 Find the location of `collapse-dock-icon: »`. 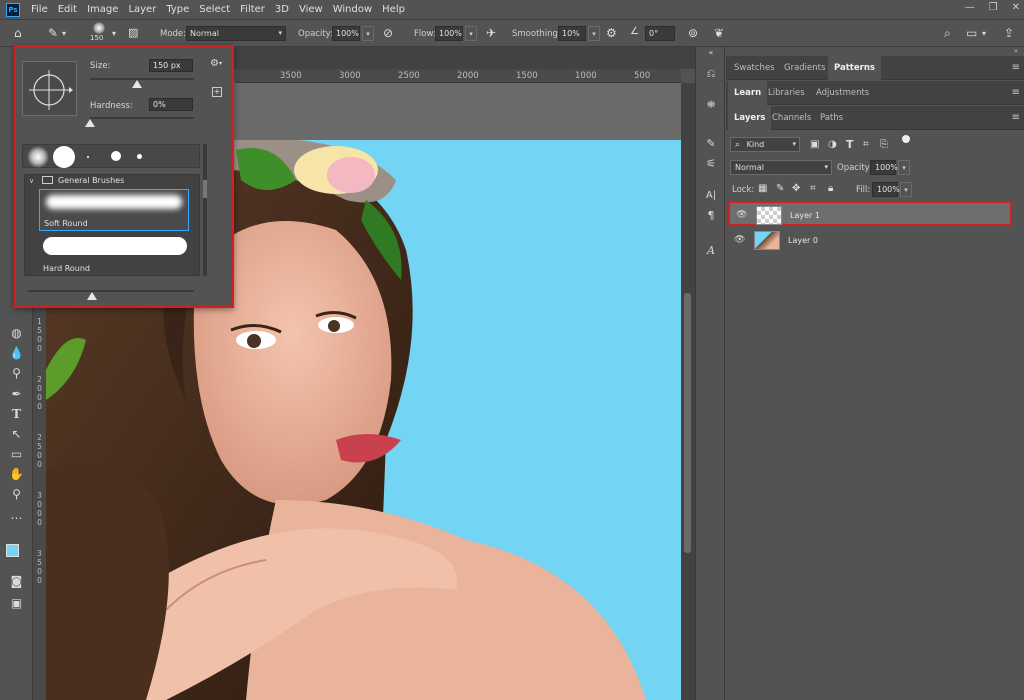

collapse-dock-icon: » is located at coordinates (875, 51).